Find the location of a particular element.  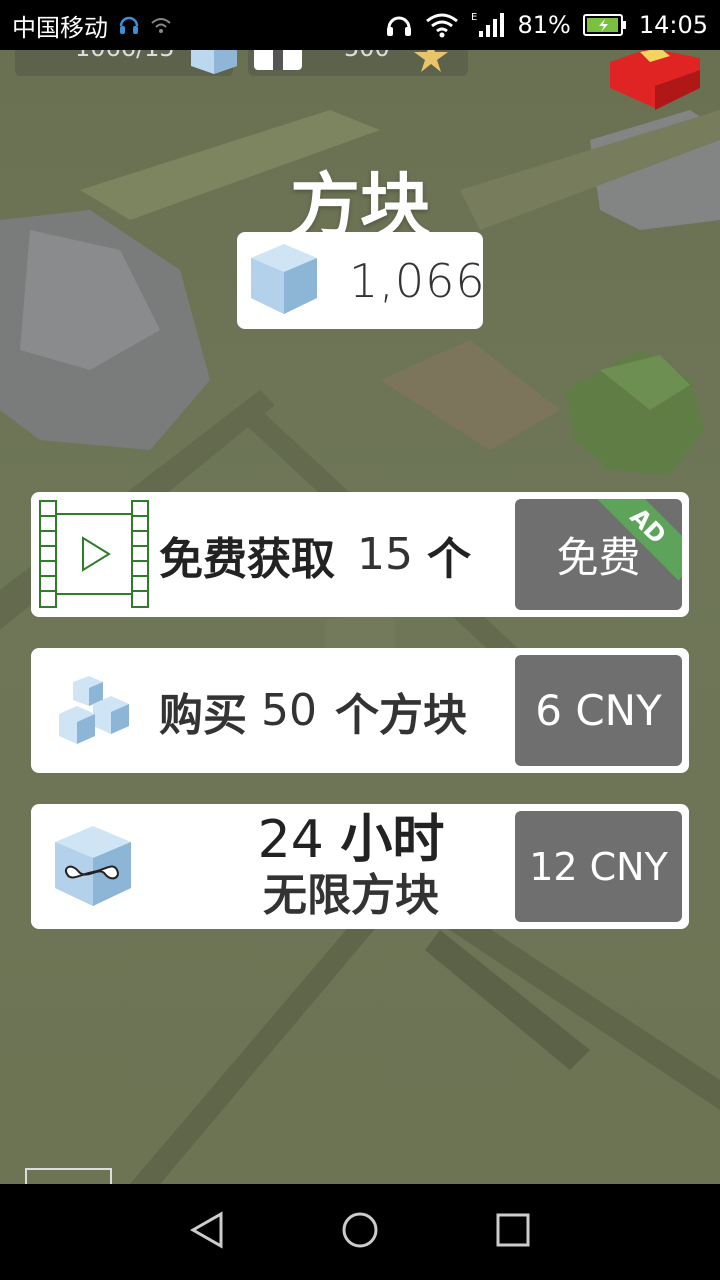

free-button-label: 免费 is located at coordinates (598, 557).